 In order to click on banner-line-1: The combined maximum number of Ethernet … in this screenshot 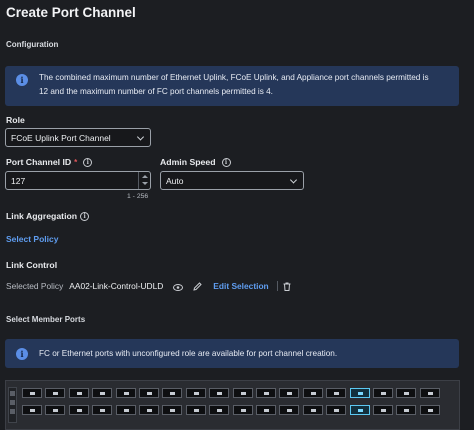, I will do `click(234, 77)`.